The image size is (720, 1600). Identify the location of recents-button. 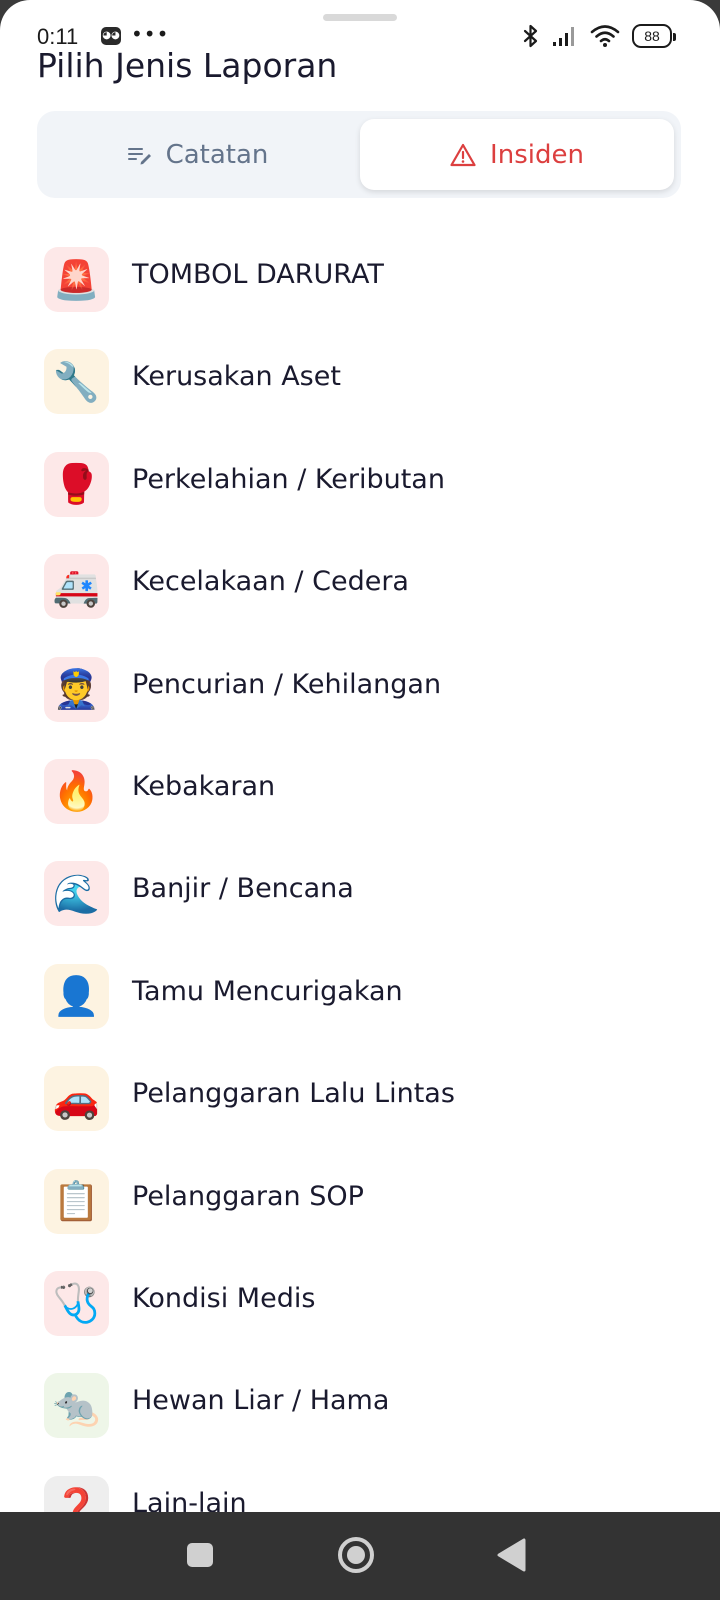
(200, 1555).